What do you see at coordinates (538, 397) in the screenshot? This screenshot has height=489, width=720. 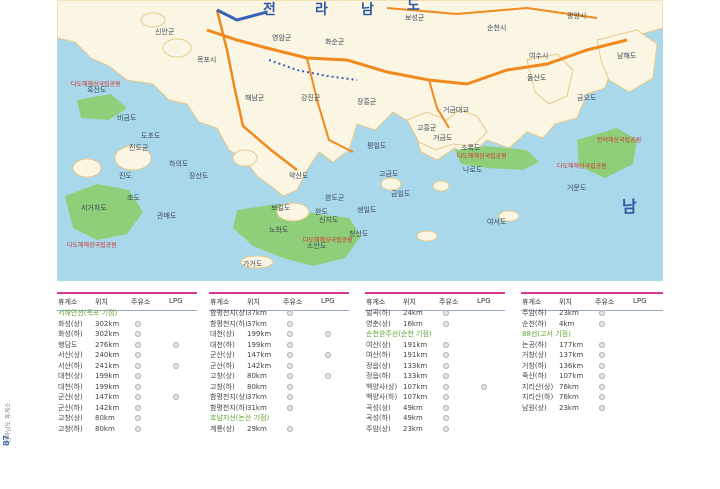 I see `rest-area-name: 지리산(하)` at bounding box center [538, 397].